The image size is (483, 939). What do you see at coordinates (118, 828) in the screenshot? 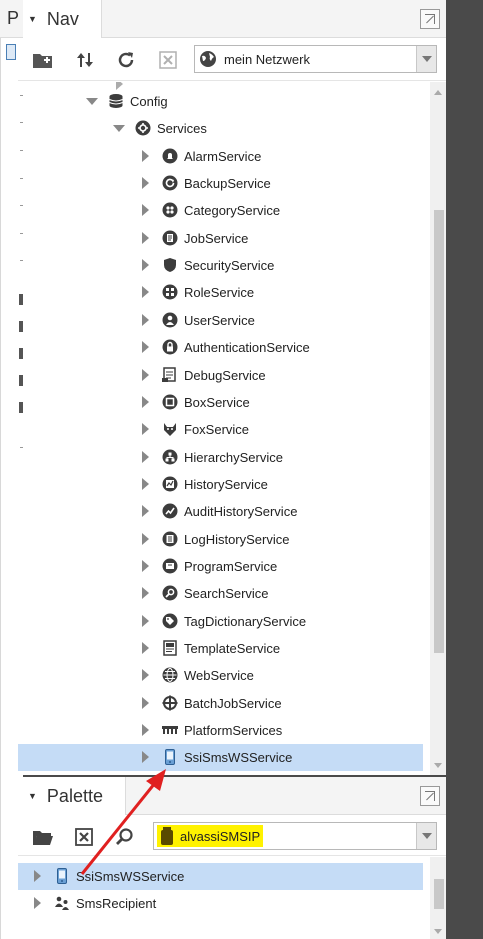
I see `annotation-arrow-line` at bounding box center [118, 828].